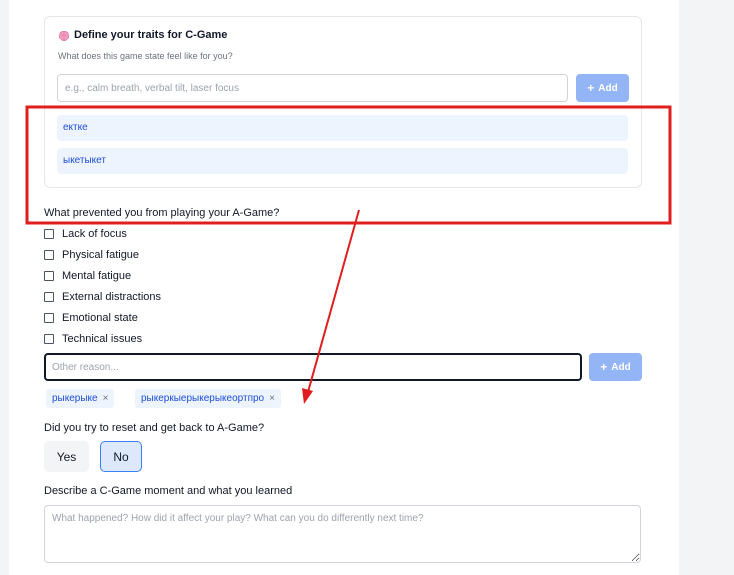 The image size is (734, 575). I want to click on checkbox-label: External distractions, so click(112, 297).